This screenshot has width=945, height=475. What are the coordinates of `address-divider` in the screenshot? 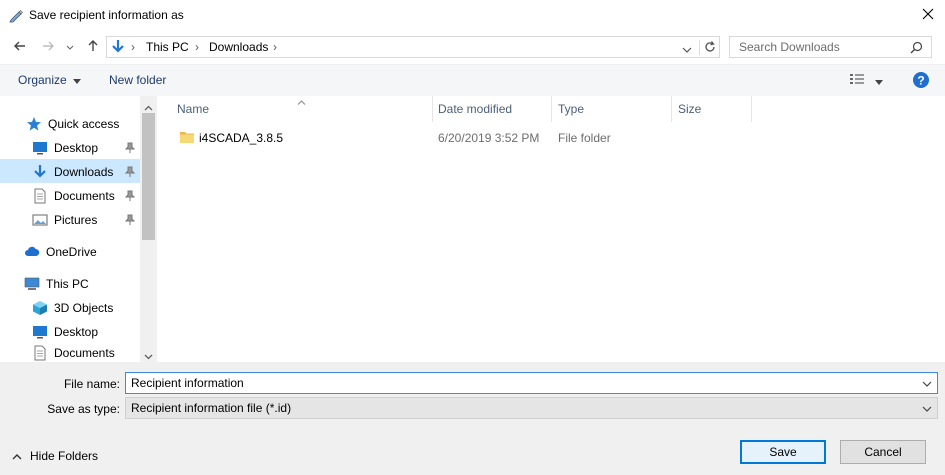 It's located at (699, 47).